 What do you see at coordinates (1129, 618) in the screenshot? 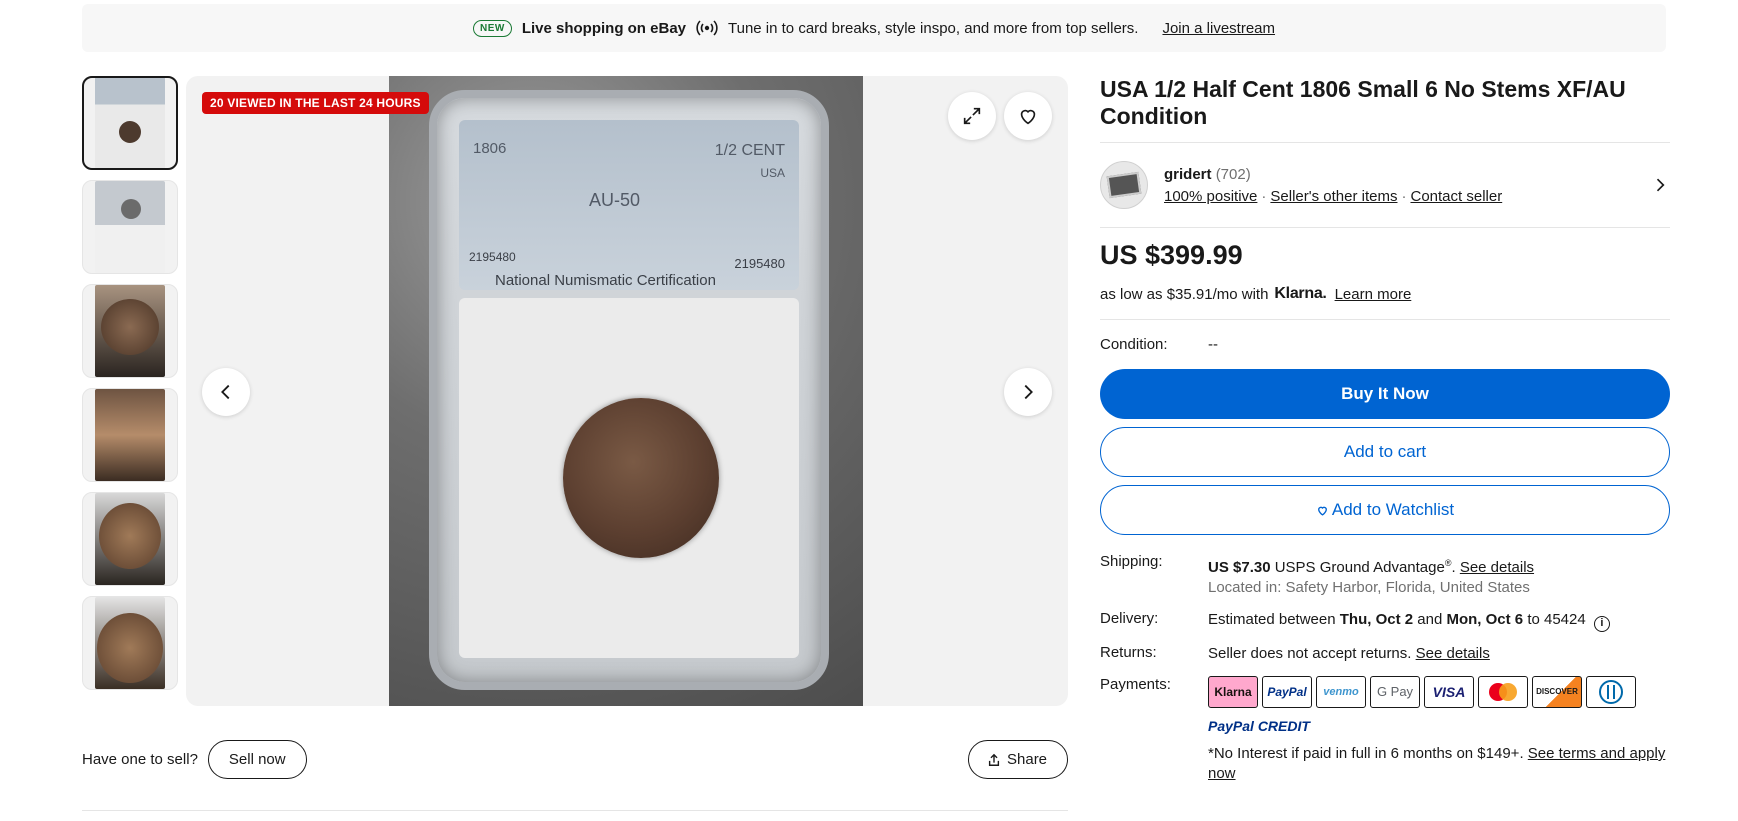
I see `delivery-label: Delivery:` at bounding box center [1129, 618].